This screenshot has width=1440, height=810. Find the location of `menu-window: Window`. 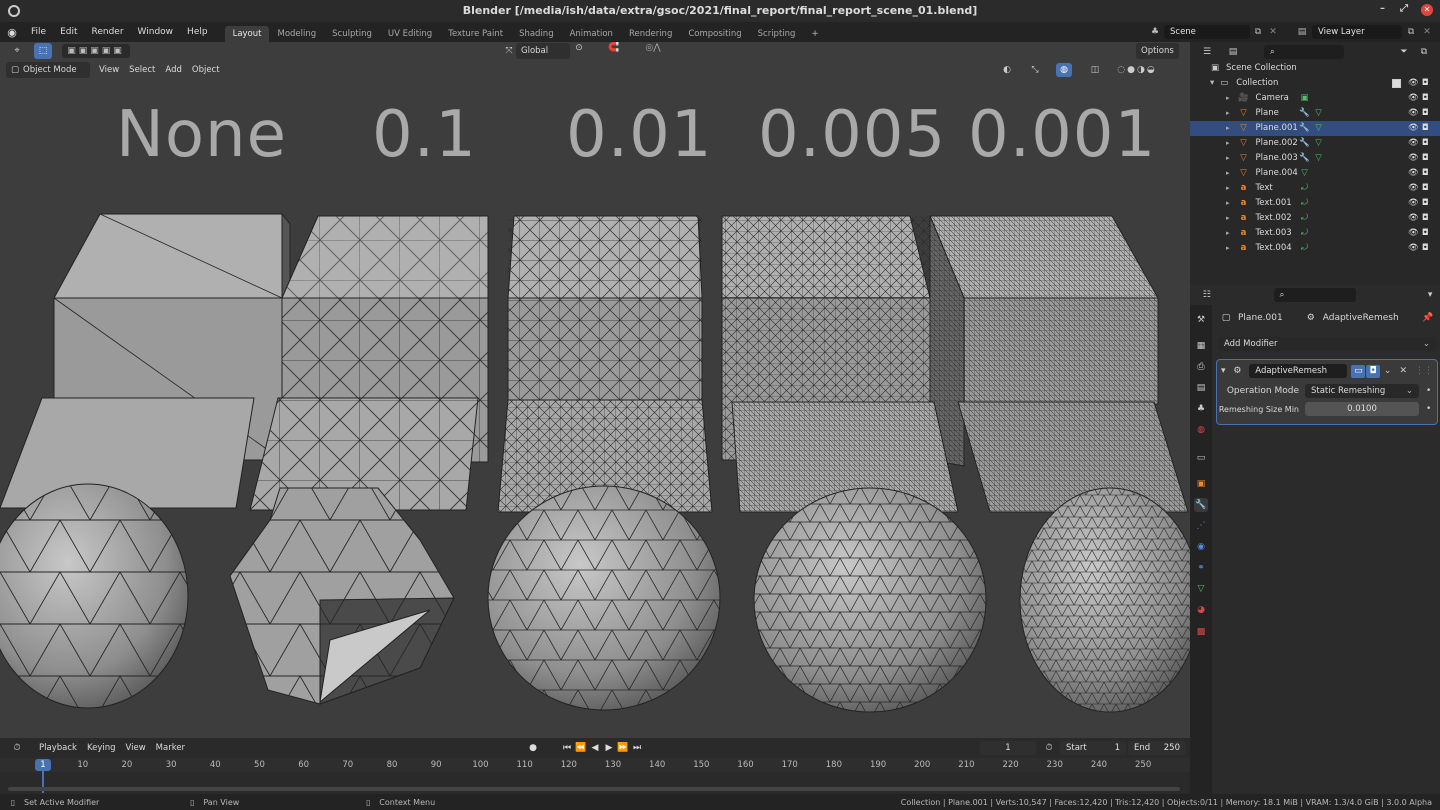

menu-window: Window is located at coordinates (156, 32).